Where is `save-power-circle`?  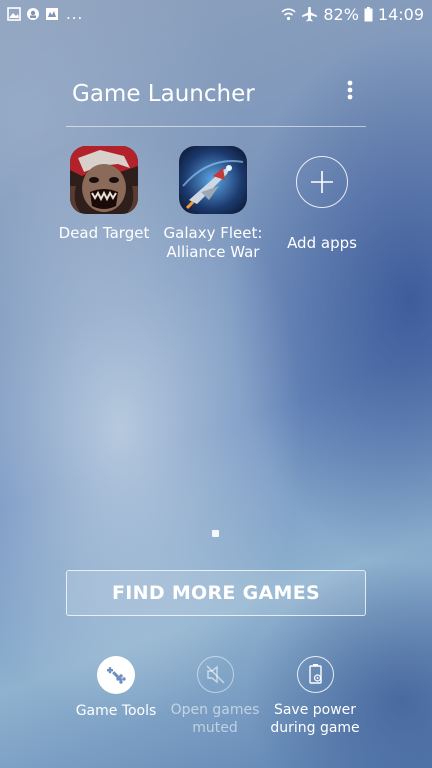 save-power-circle is located at coordinates (315, 674).